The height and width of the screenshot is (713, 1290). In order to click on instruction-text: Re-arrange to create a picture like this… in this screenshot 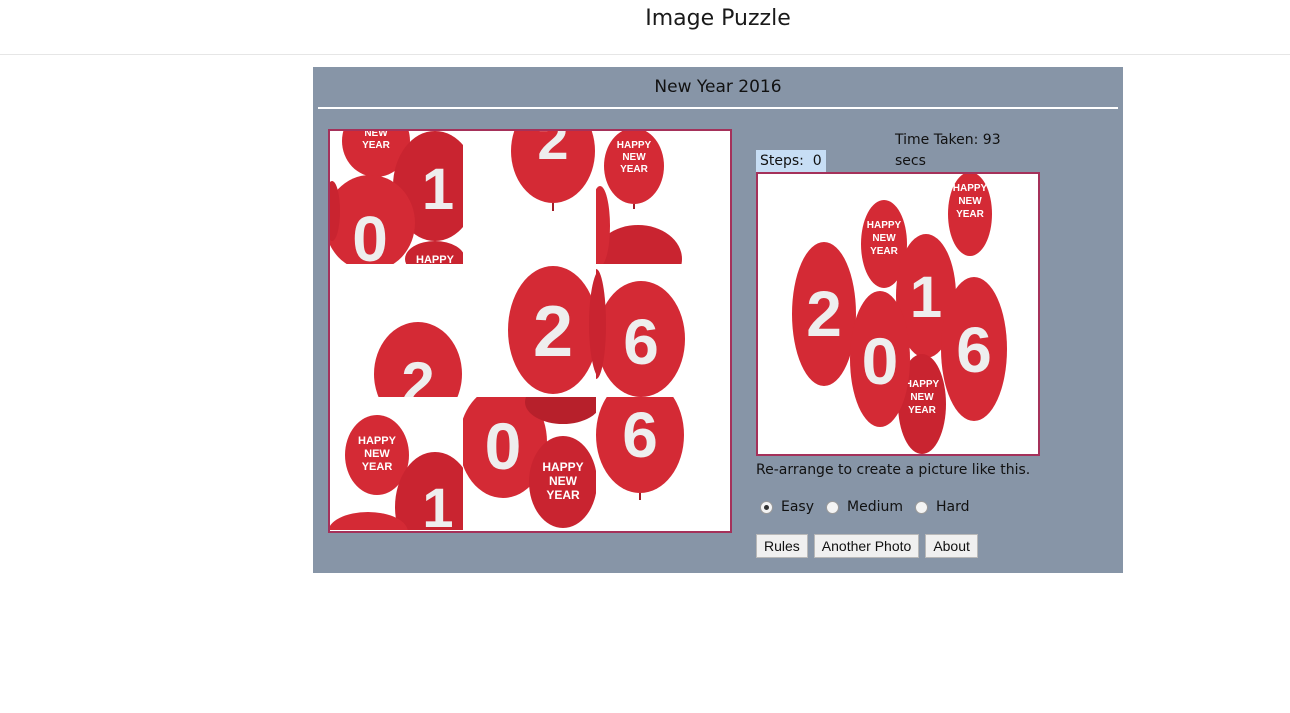, I will do `click(893, 470)`.